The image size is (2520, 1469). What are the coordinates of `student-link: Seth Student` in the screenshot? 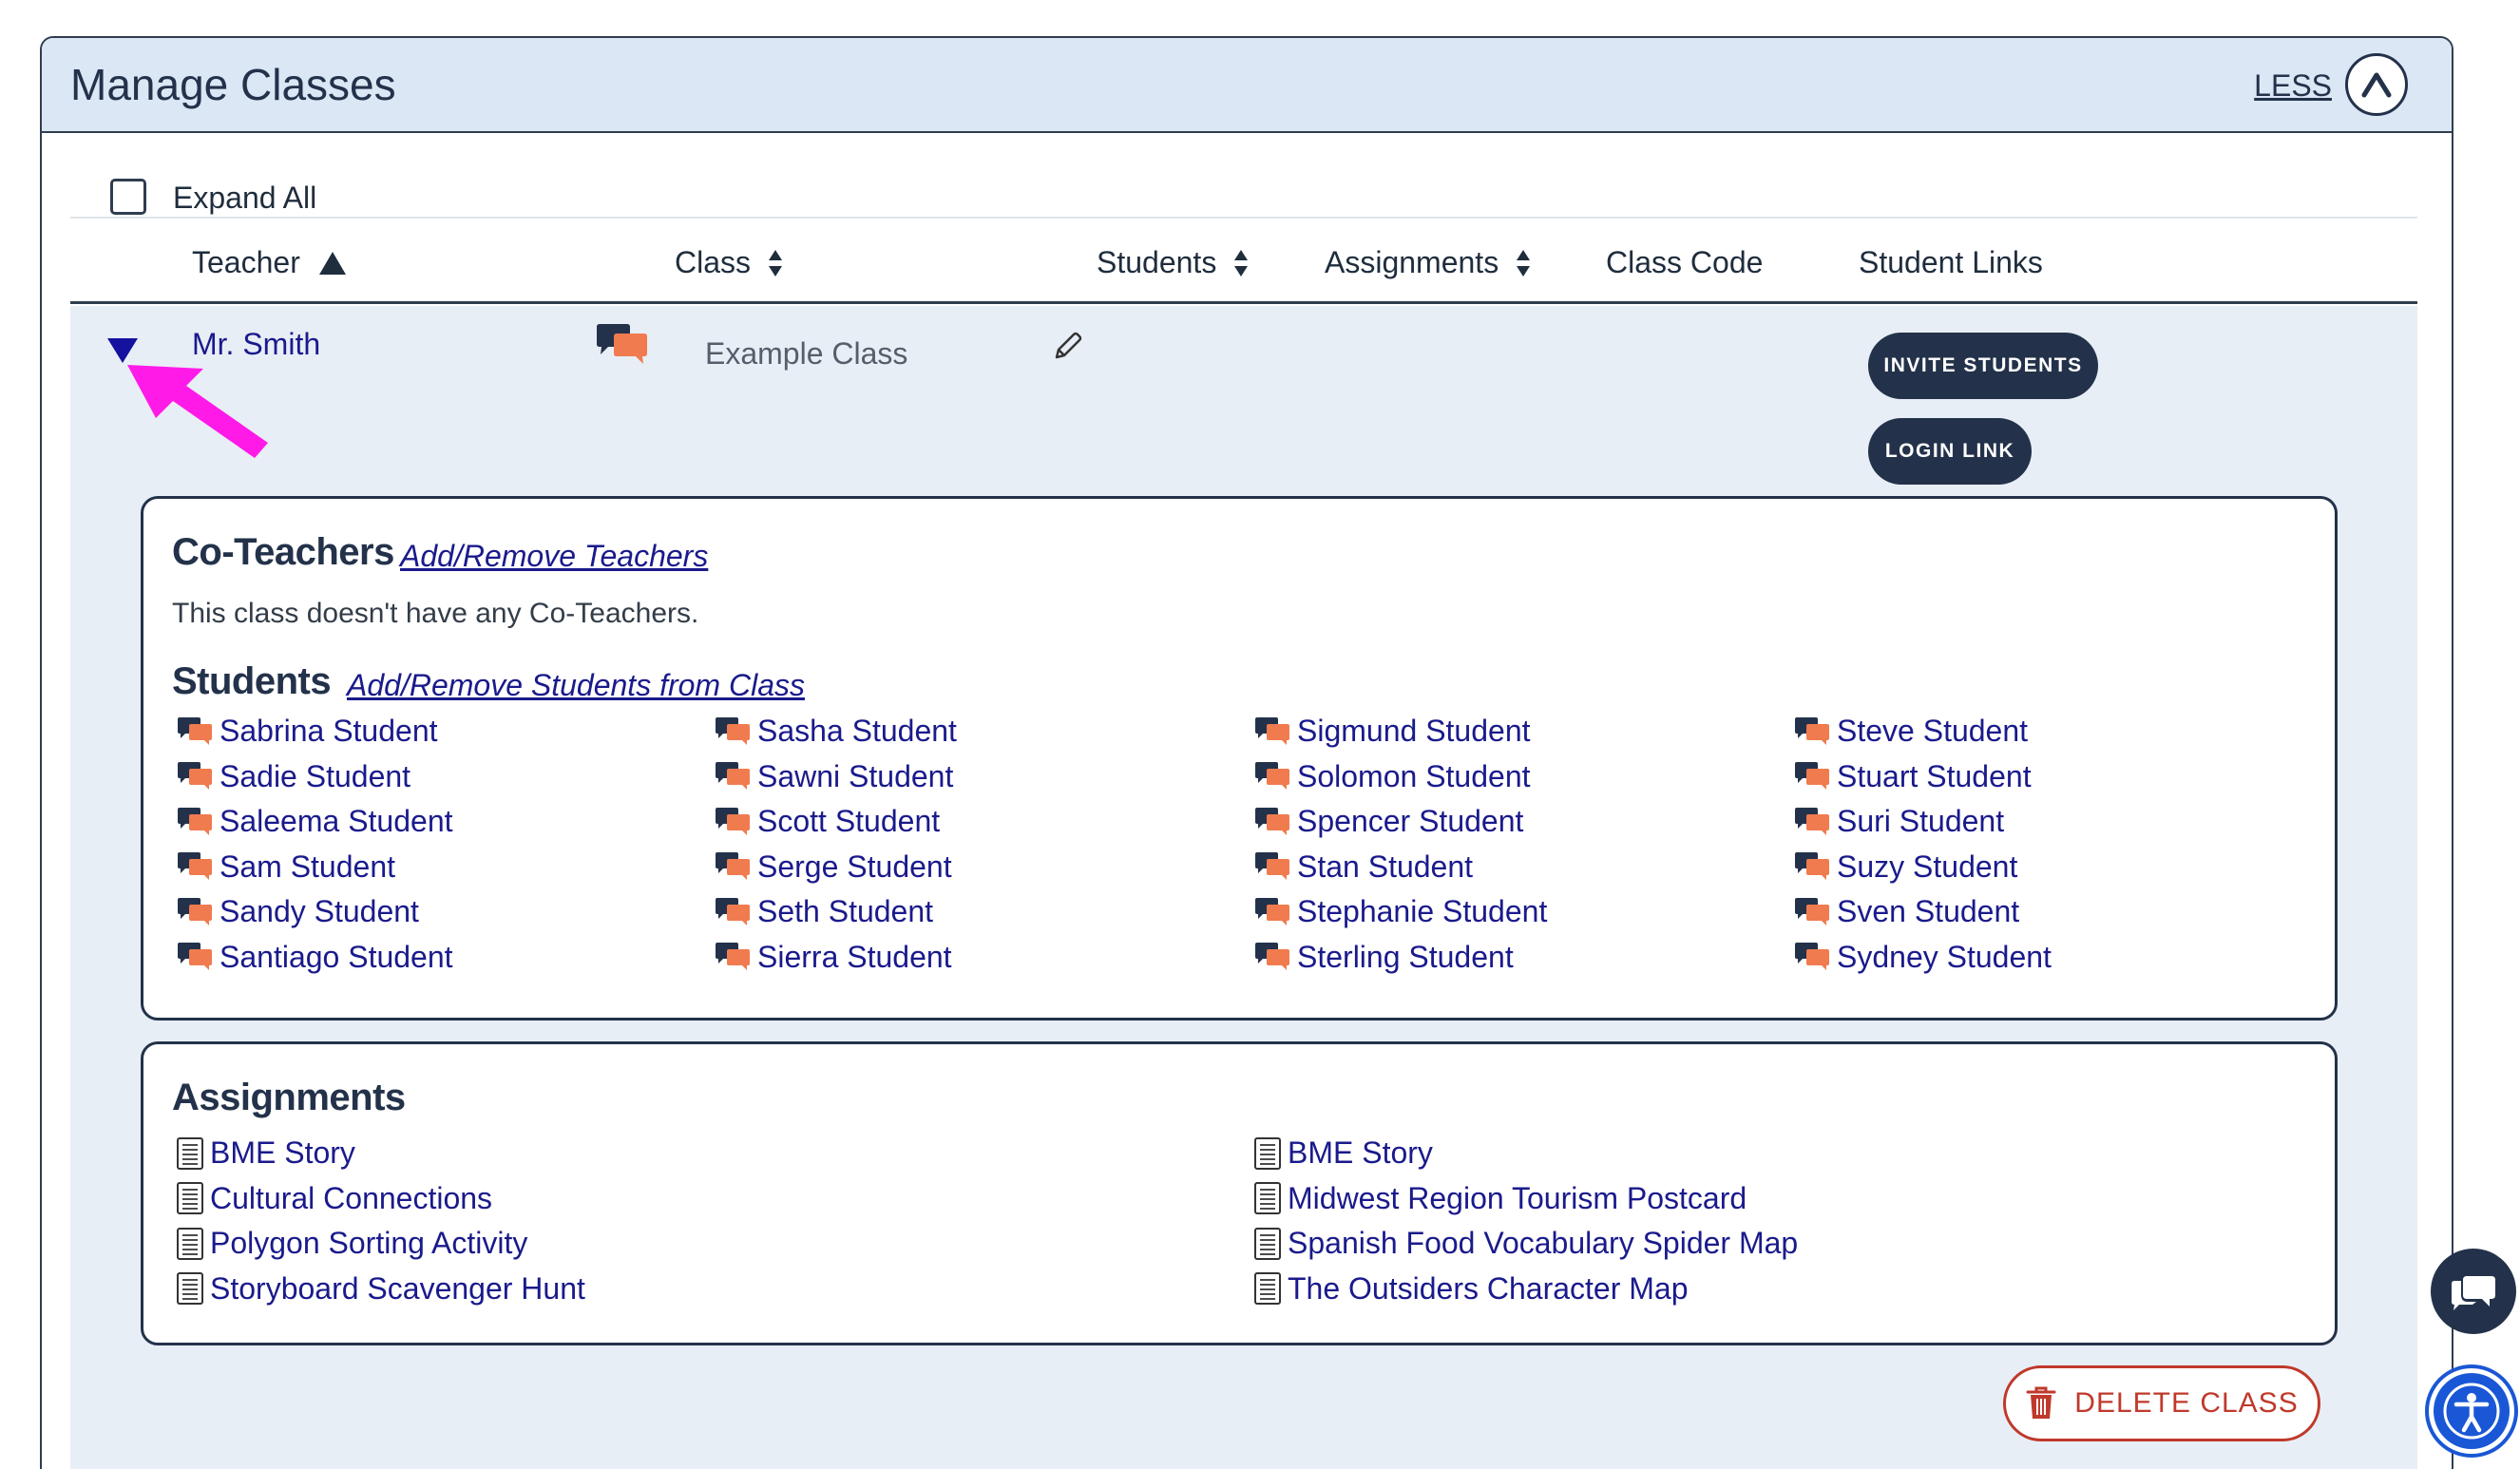 It's located at (823, 911).